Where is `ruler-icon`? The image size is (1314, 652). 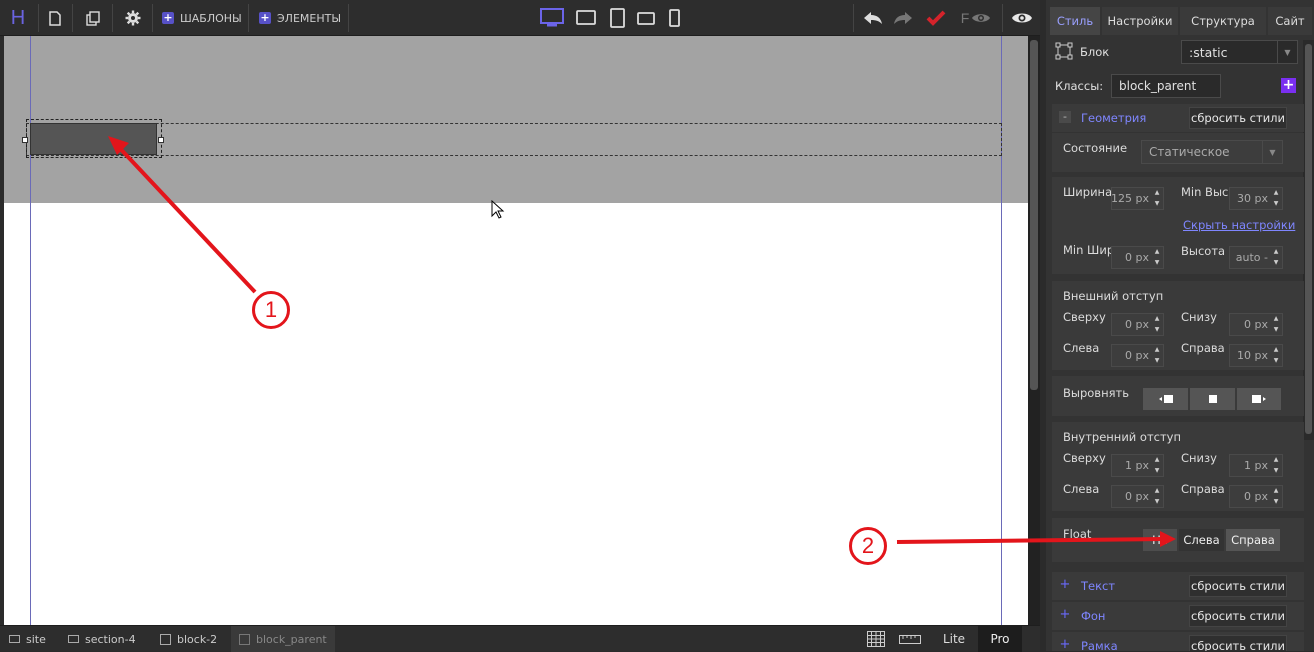
ruler-icon is located at coordinates (910, 639).